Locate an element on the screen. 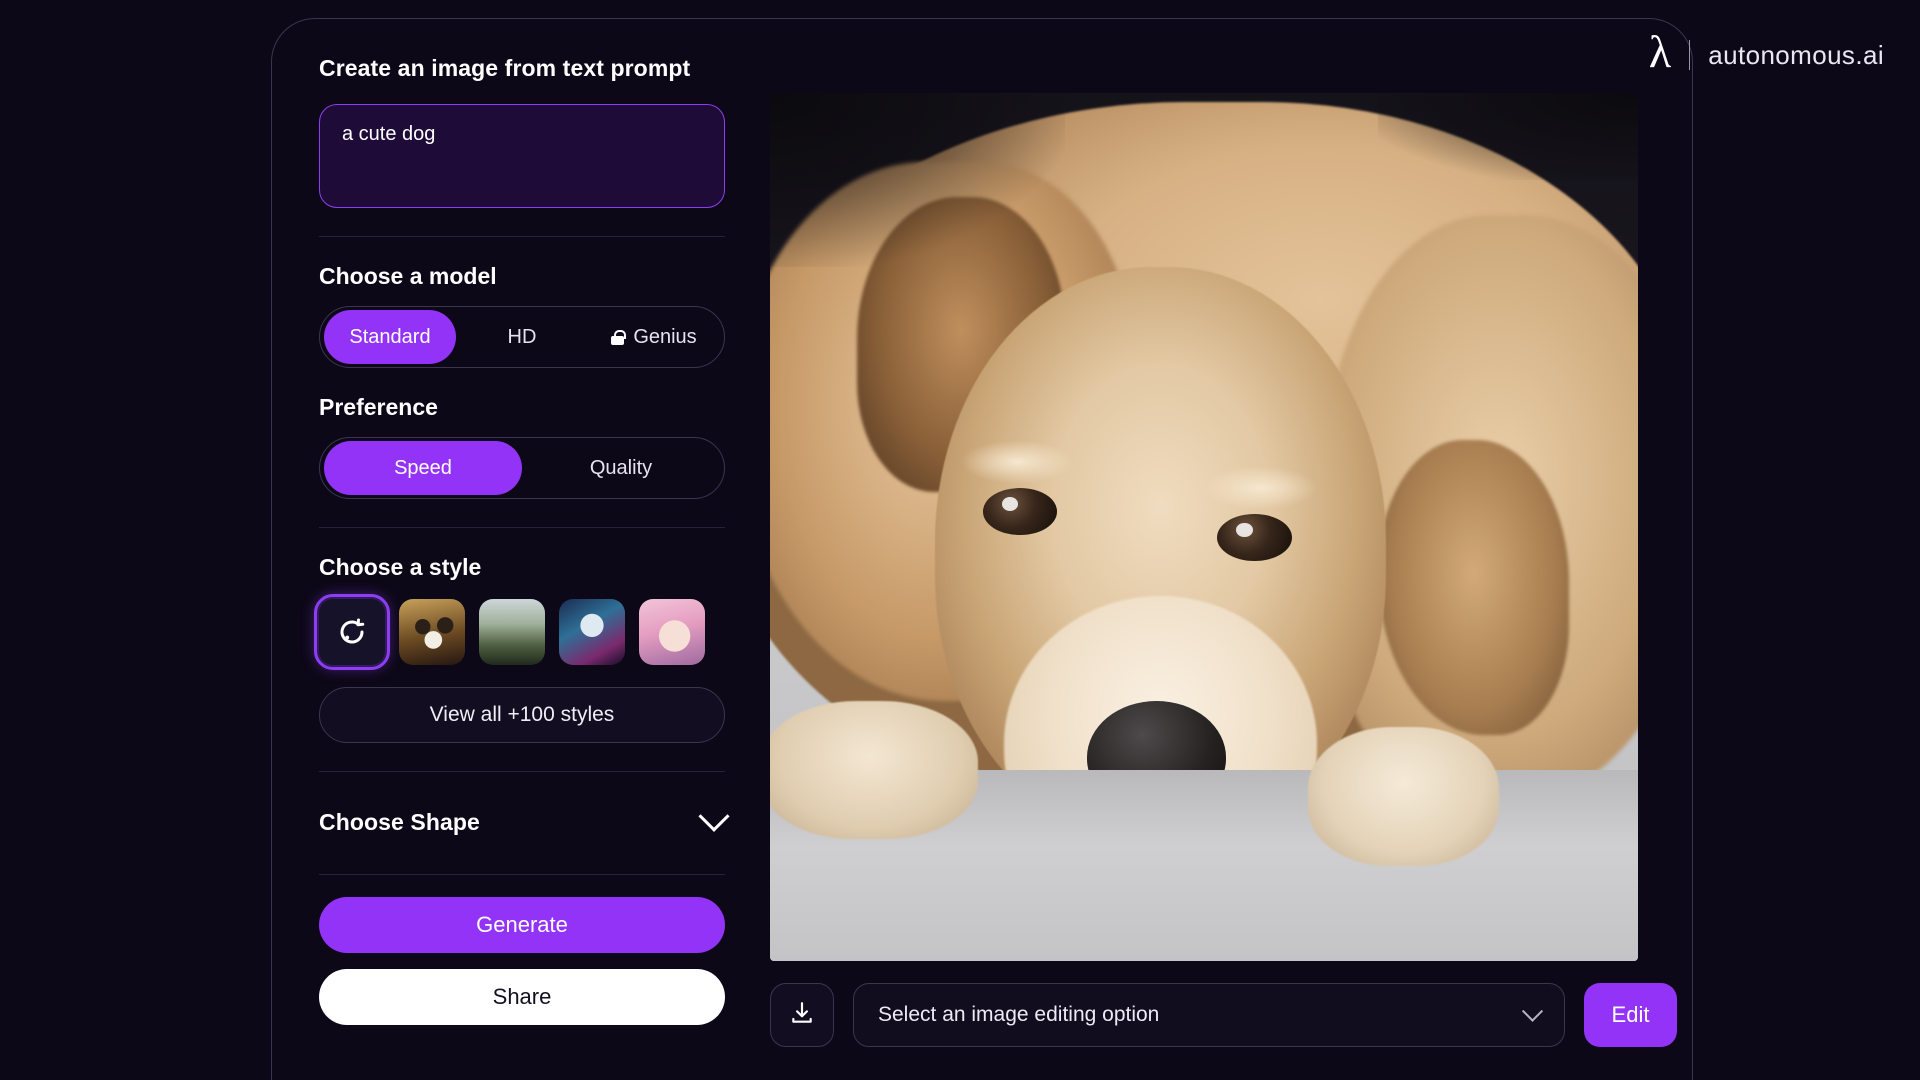 The image size is (1920, 1080). choose-shape-row: Choose Shape is located at coordinates (524, 822).